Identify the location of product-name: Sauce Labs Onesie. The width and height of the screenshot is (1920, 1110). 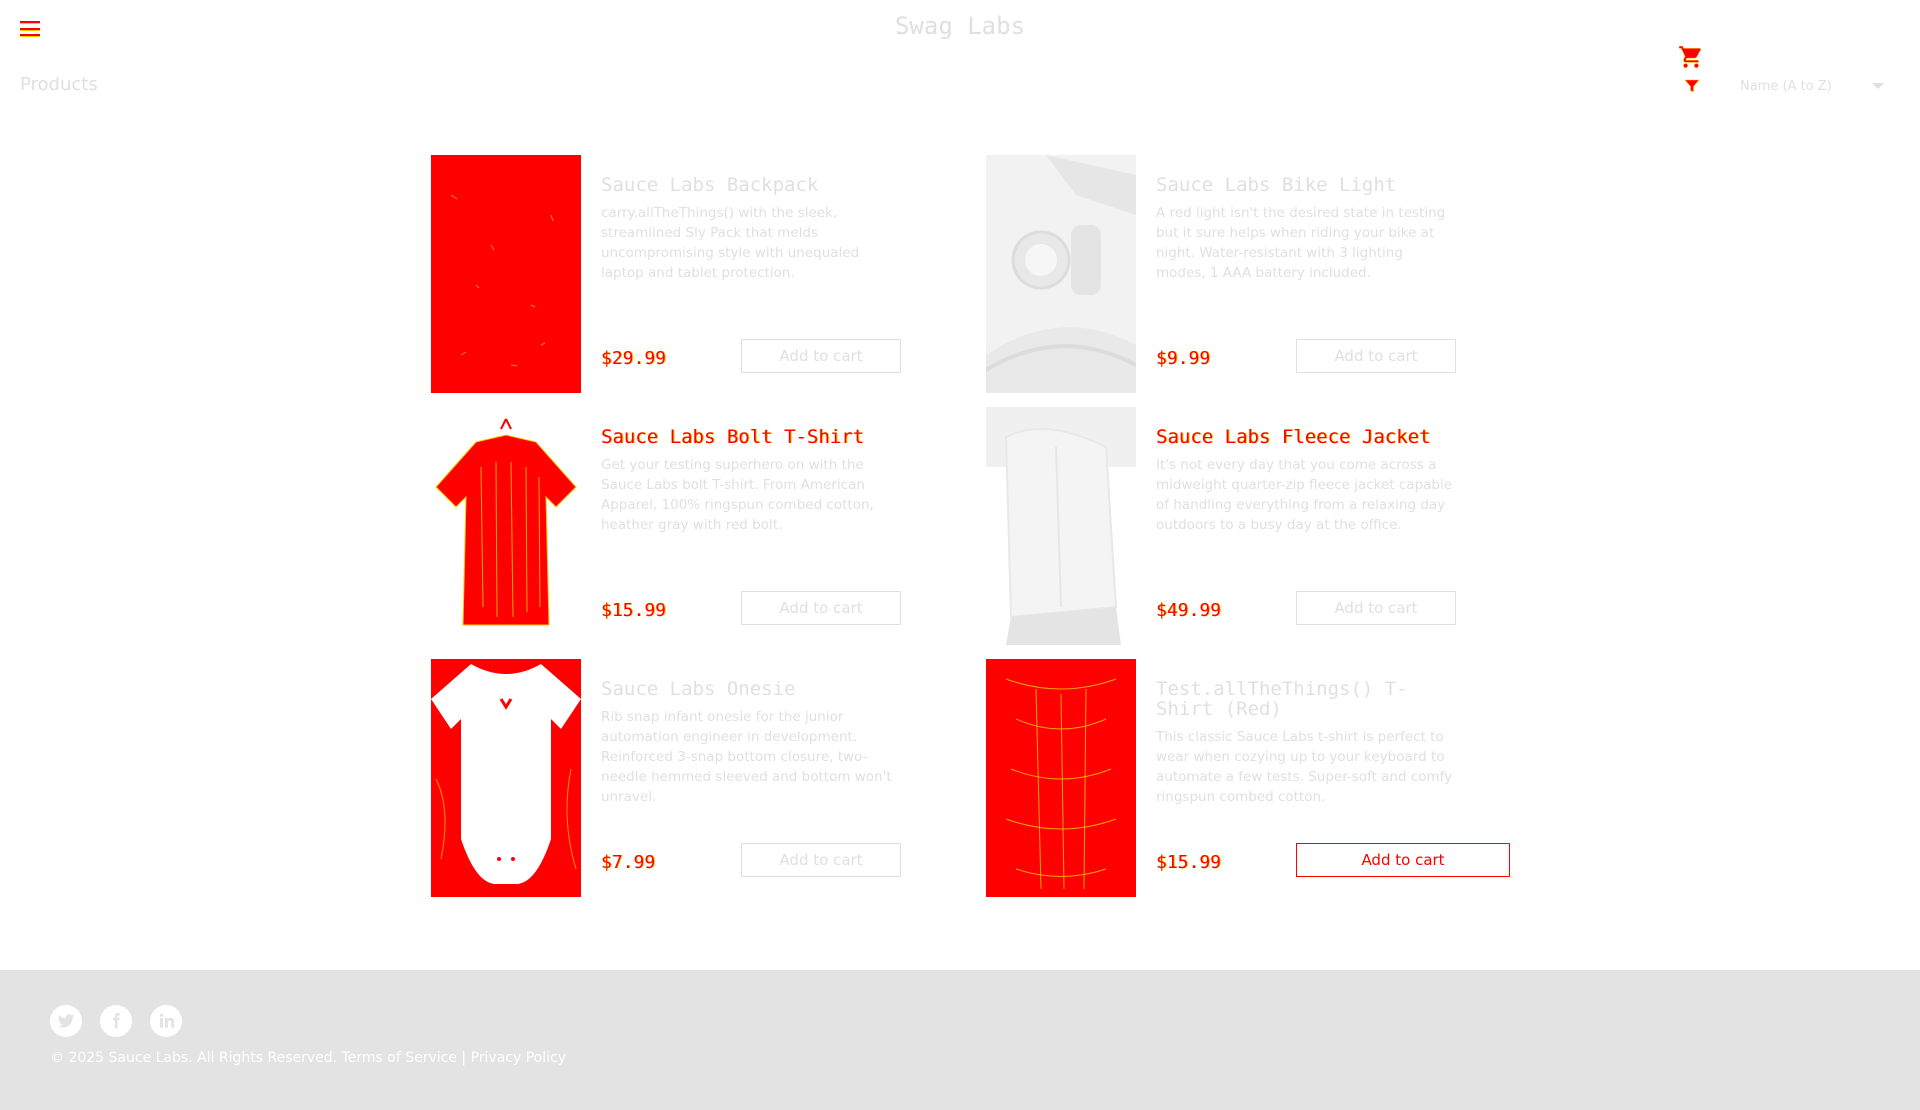
(751, 689).